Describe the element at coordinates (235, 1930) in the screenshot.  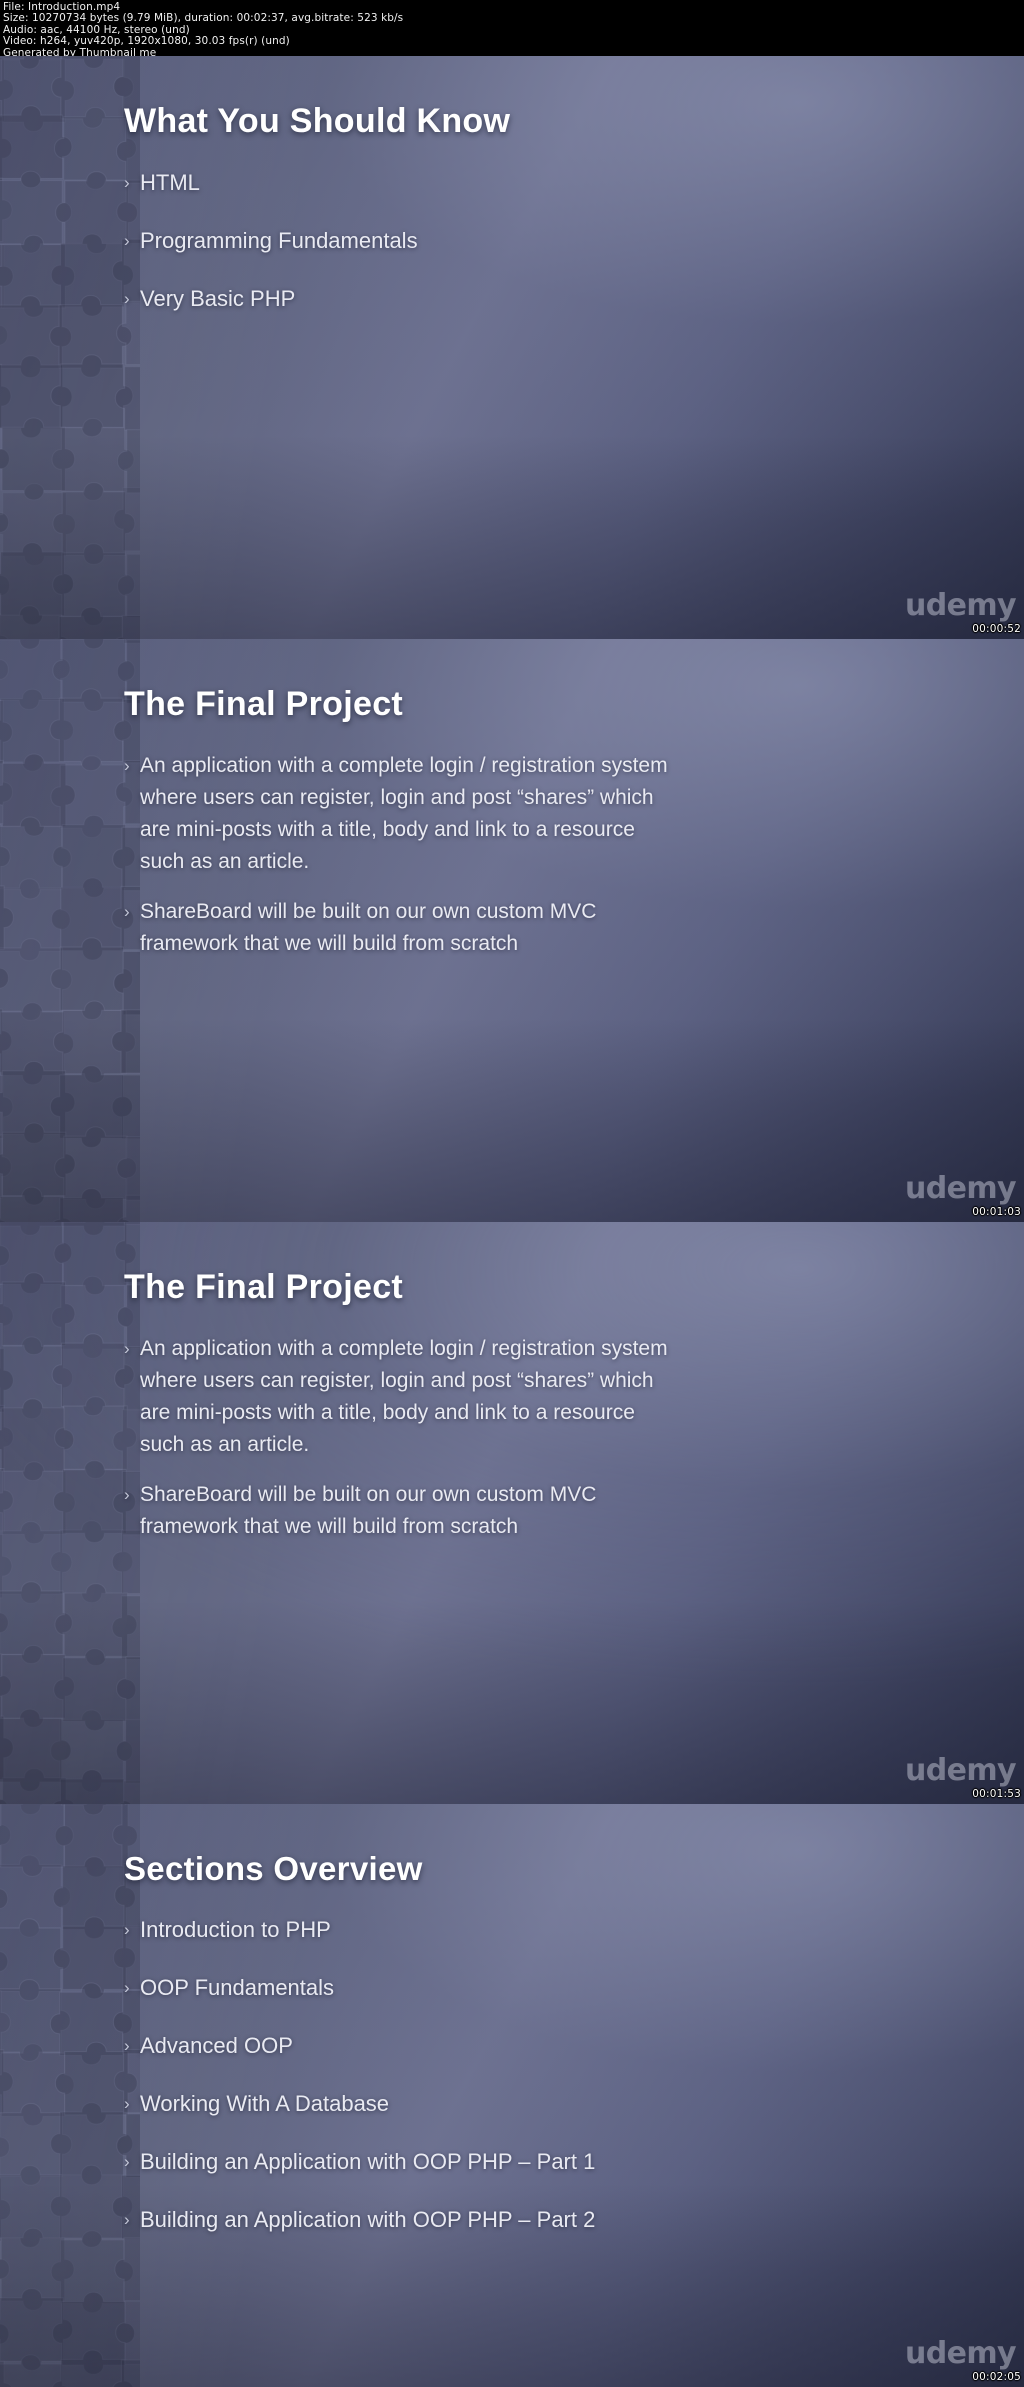
I see `bullet-text: Introduction to PHP` at that location.